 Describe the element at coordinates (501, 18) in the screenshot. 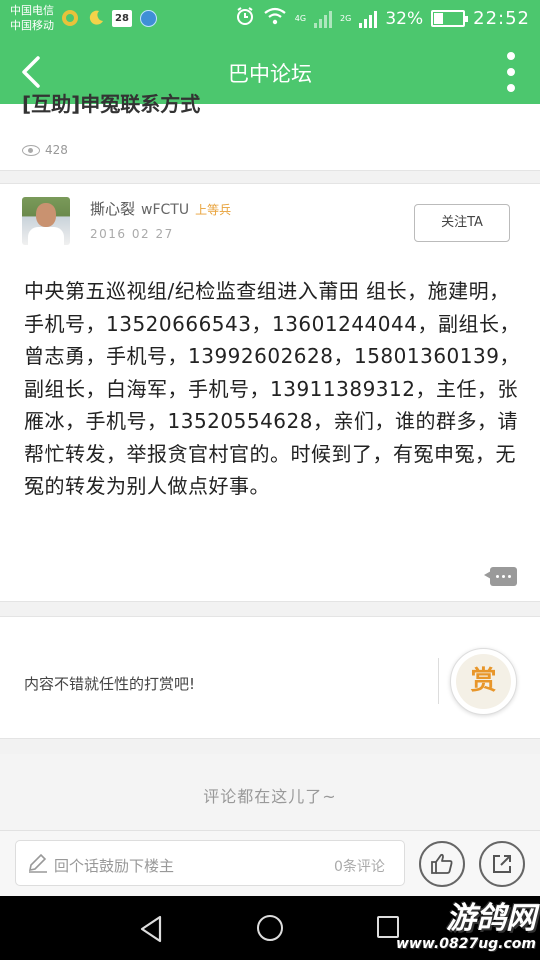

I see `clock: 22:52` at that location.